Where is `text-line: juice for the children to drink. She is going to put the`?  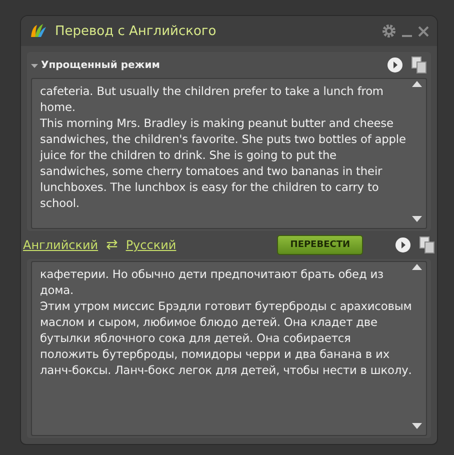 text-line: juice for the children to drink. She is going to put the is located at coordinates (189, 155).